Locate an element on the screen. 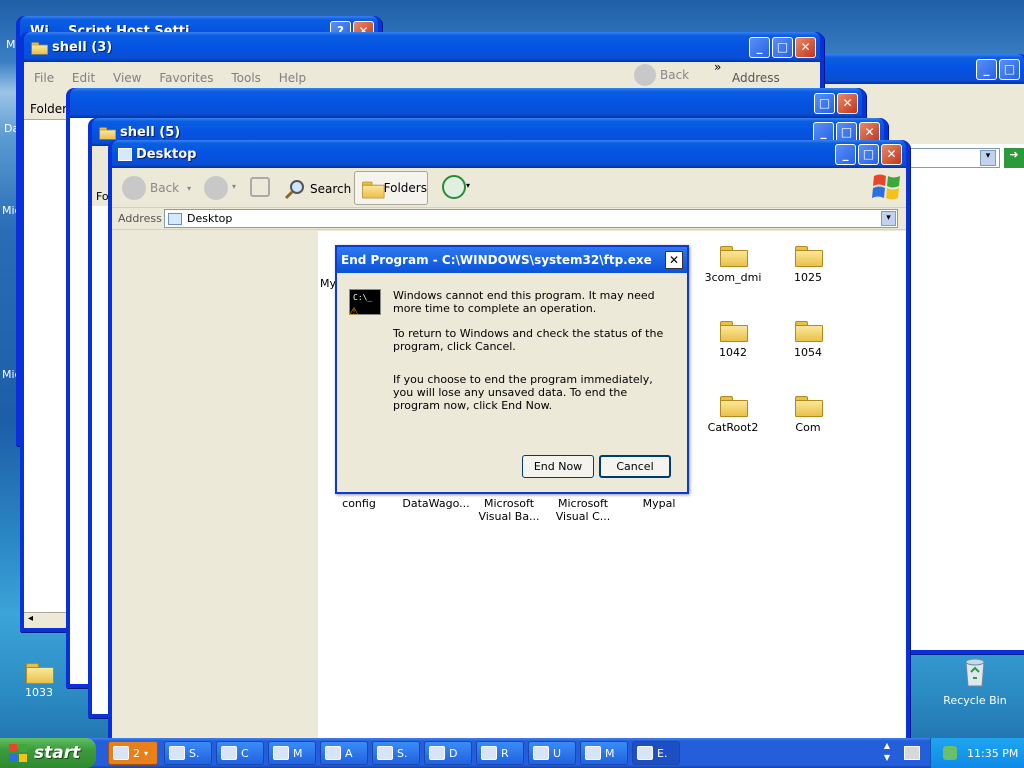 The image size is (1024, 768). network-icon is located at coordinates (950, 753).